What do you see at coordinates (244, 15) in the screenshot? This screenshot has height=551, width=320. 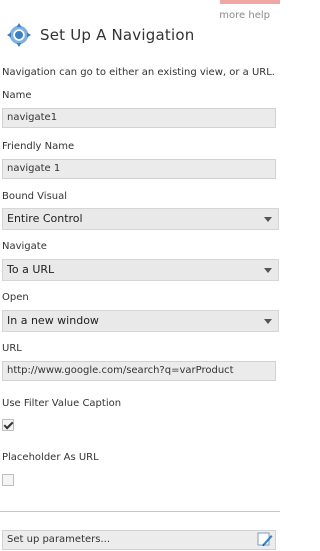 I see `more-help-link: more help` at bounding box center [244, 15].